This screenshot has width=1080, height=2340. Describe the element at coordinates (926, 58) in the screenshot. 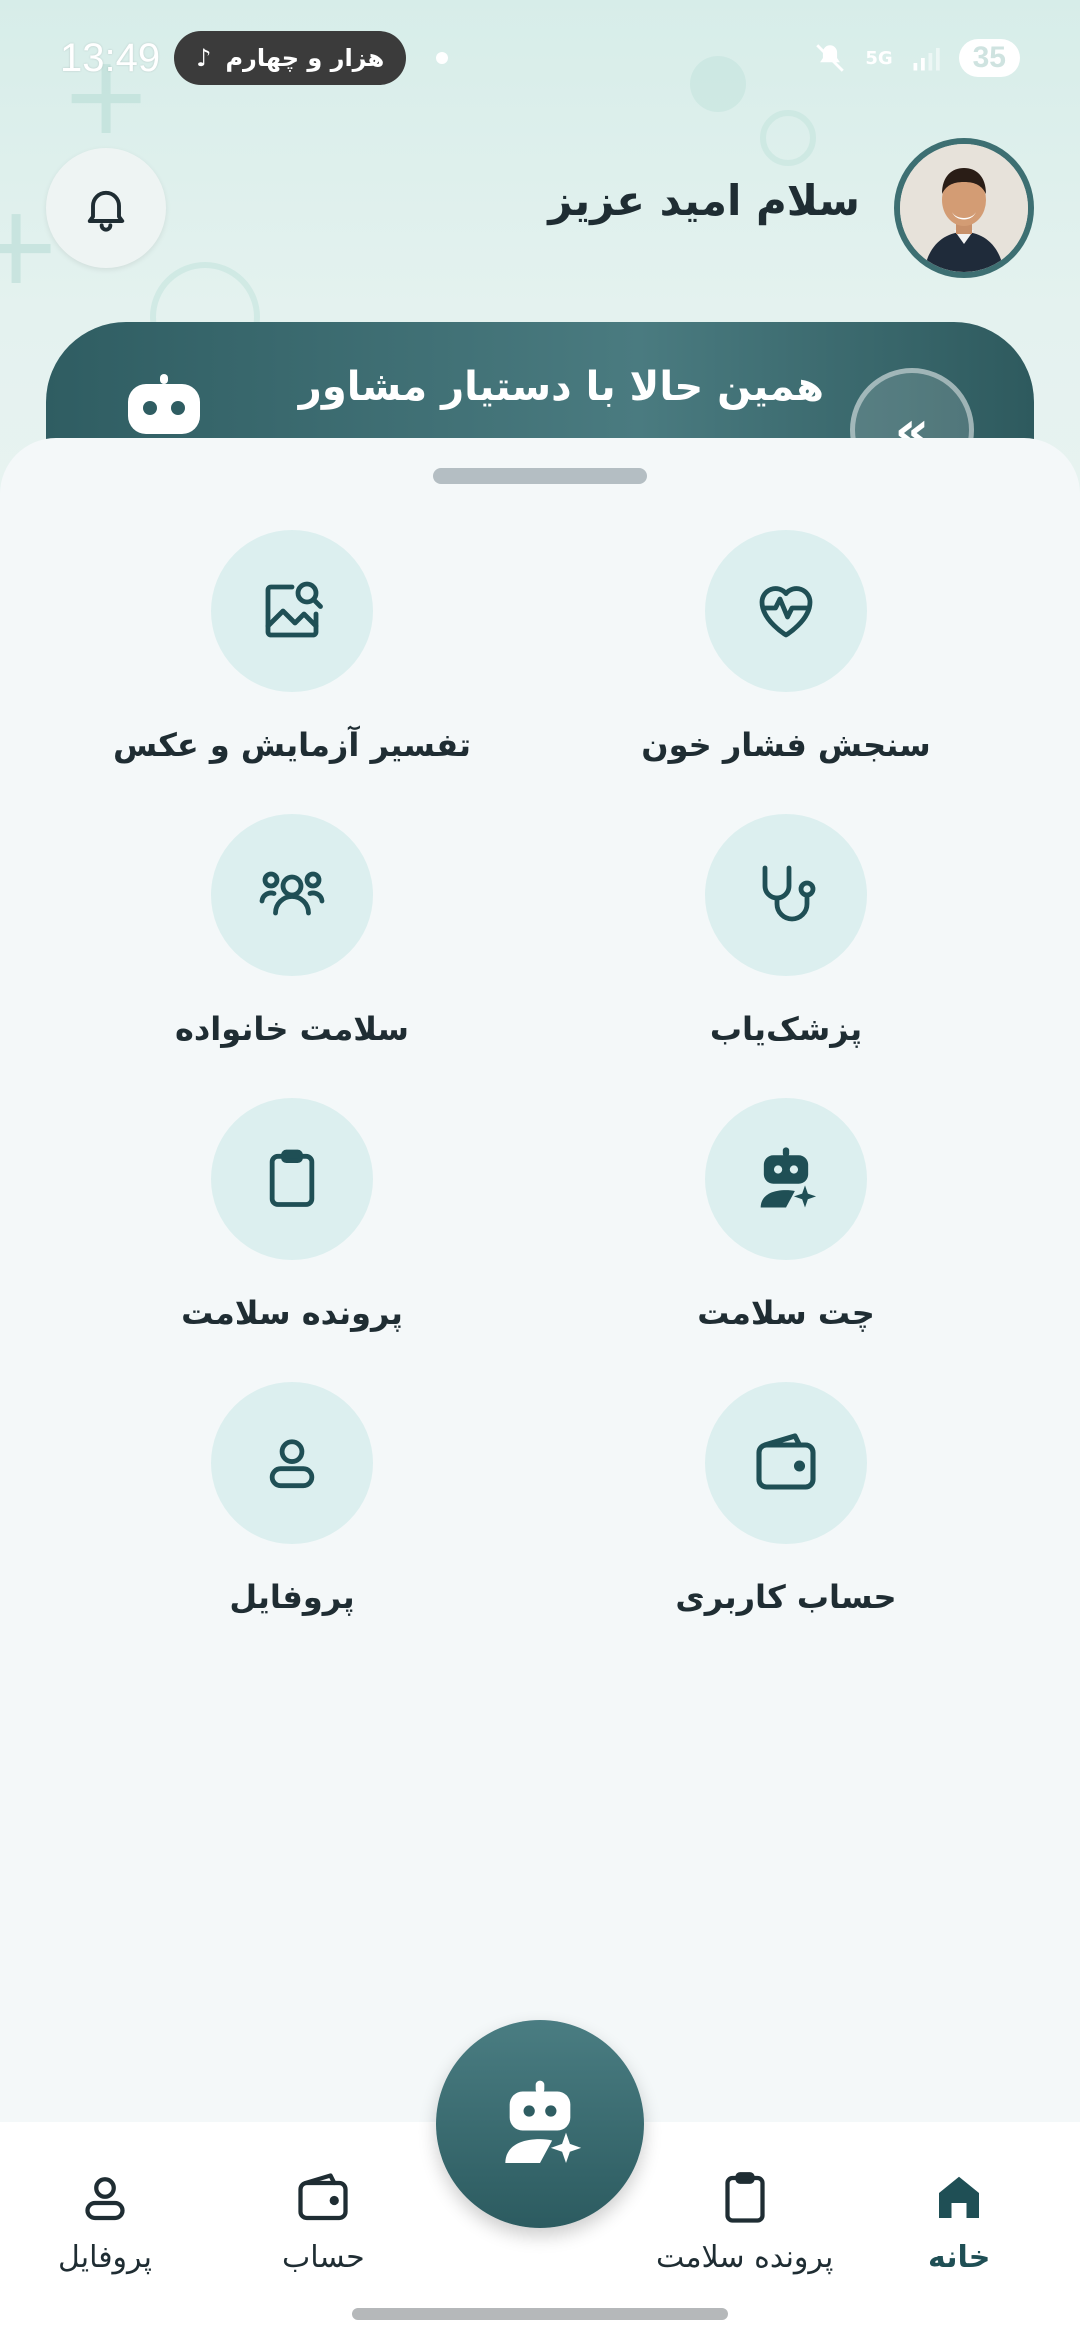

I see `signal-icon` at that location.